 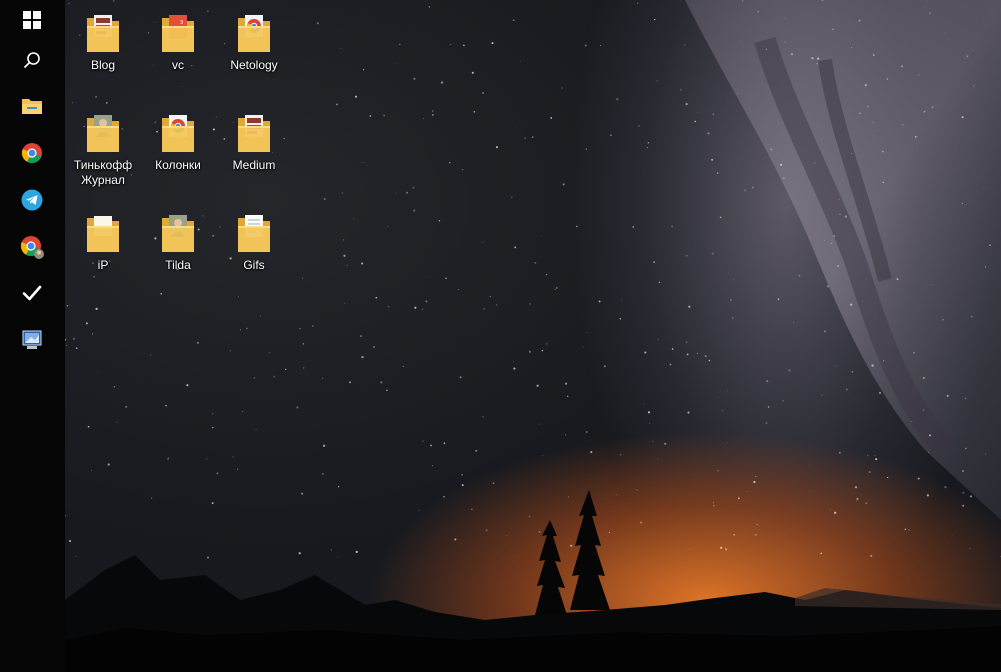 I want to click on file-explorer-button, so click(x=32, y=106).